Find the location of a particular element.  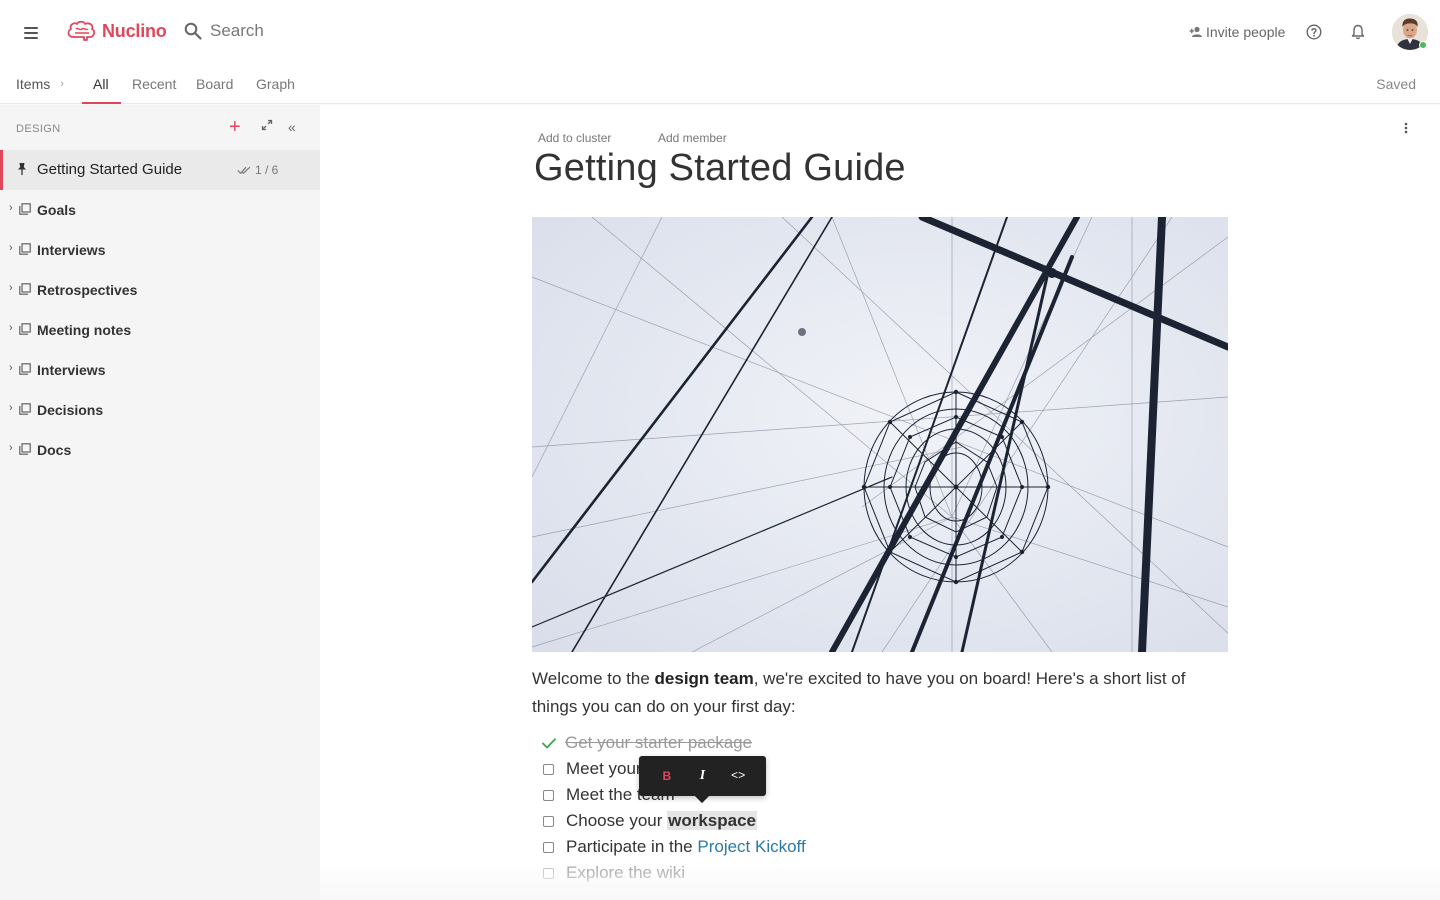

intro-text: Welcome to the is located at coordinates (593, 678).